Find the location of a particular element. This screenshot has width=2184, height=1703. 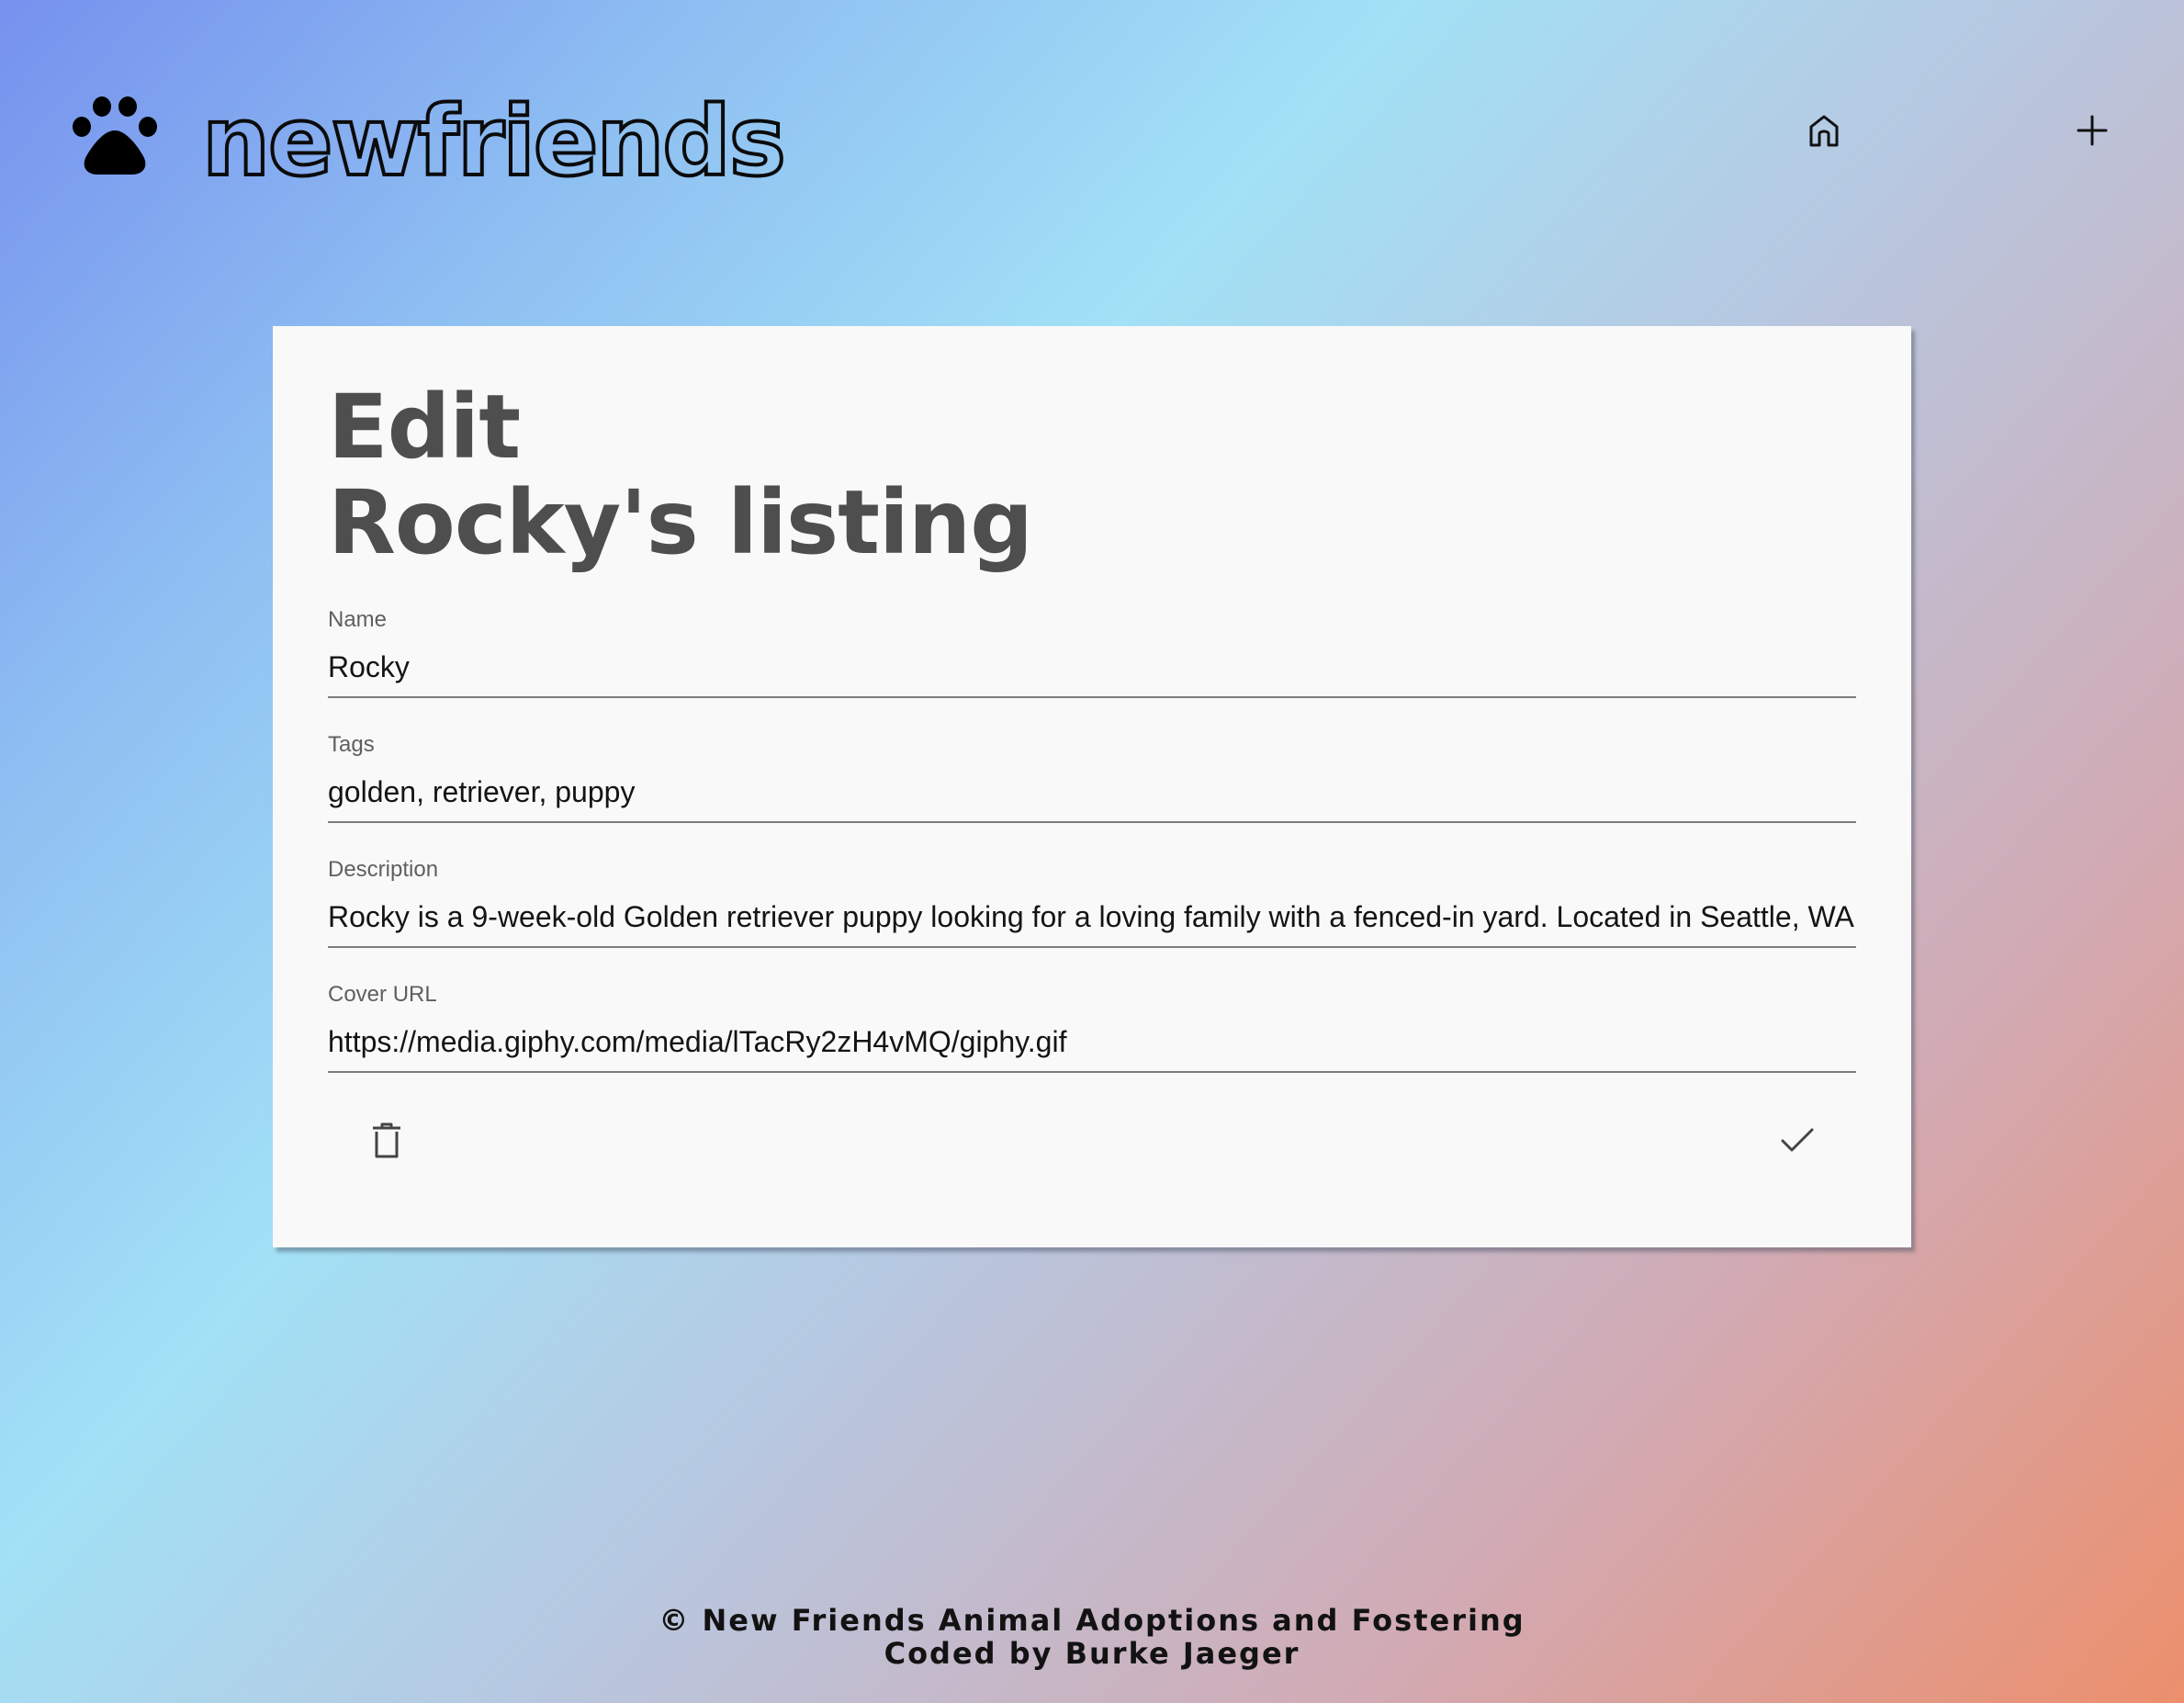

home-icon is located at coordinates (1824, 131).